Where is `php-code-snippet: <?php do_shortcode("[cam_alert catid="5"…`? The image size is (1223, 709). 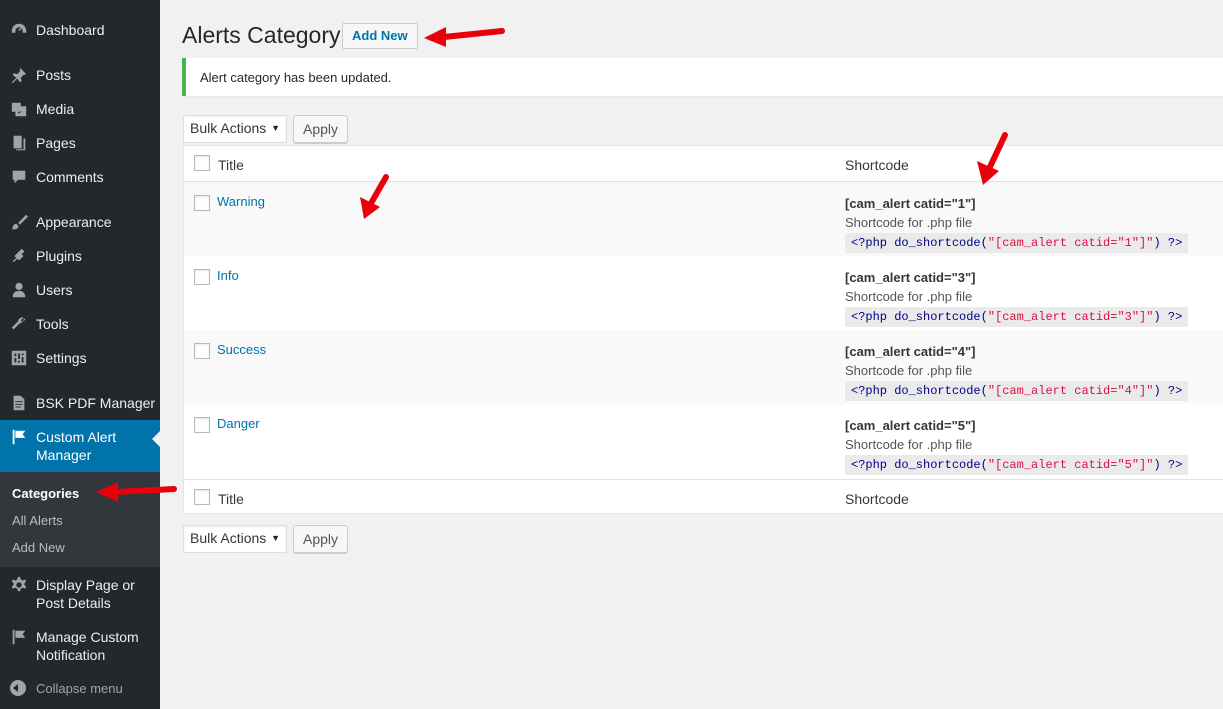 php-code-snippet: <?php do_shortcode("[cam_alert catid="5"… is located at coordinates (1017, 465).